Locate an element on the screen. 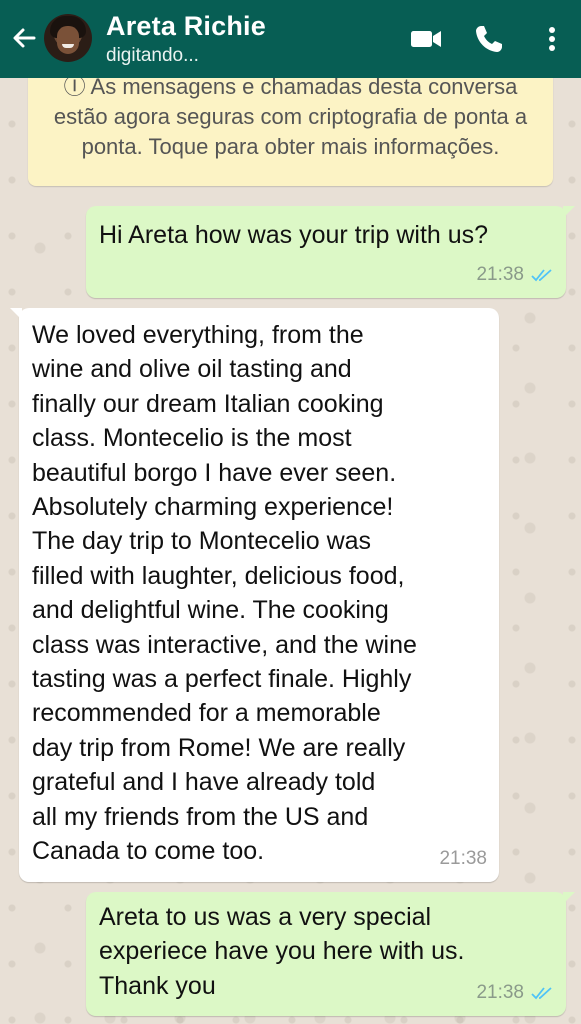 The image size is (581, 1024). contact-avatar is located at coordinates (68, 38).